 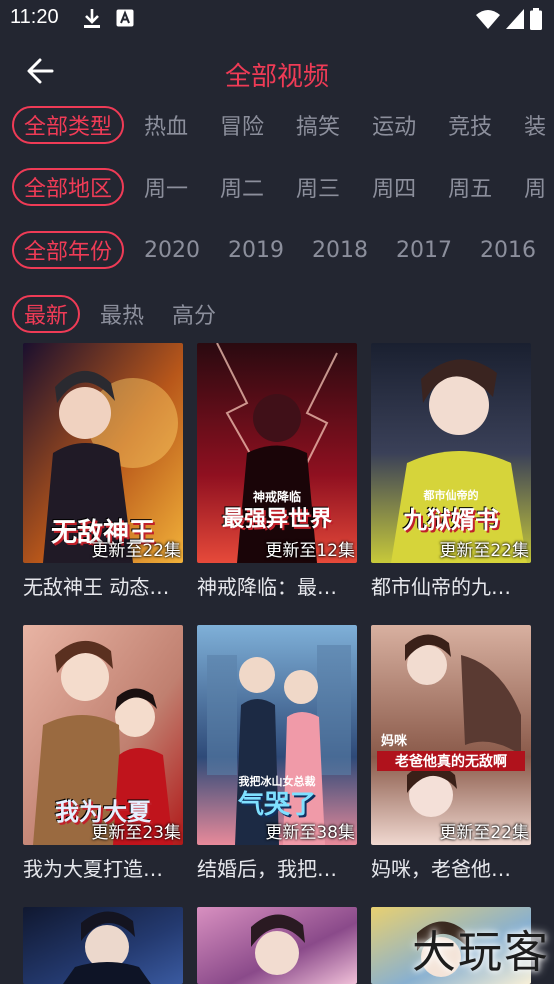 I want to click on video-poster: 妈咪 老爸他真的无敌啊 更新至22集, so click(x=451, y=735).